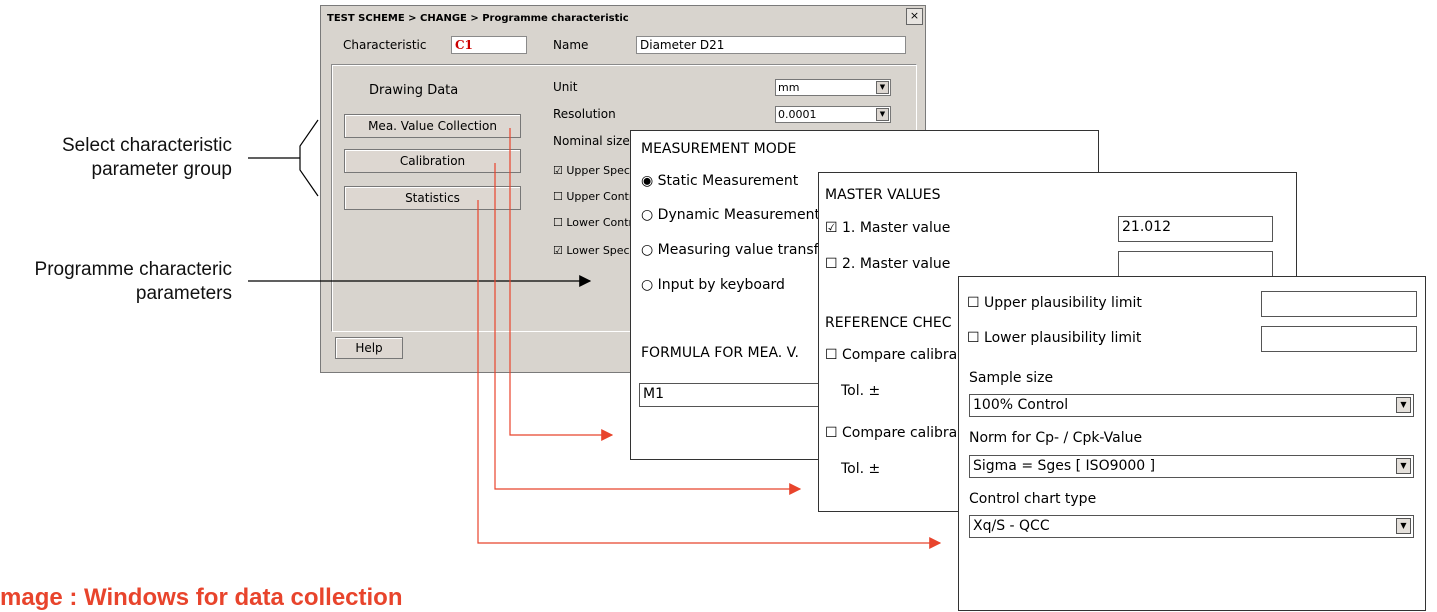  What do you see at coordinates (309, 158) in the screenshot?
I see `group-bracket` at bounding box center [309, 158].